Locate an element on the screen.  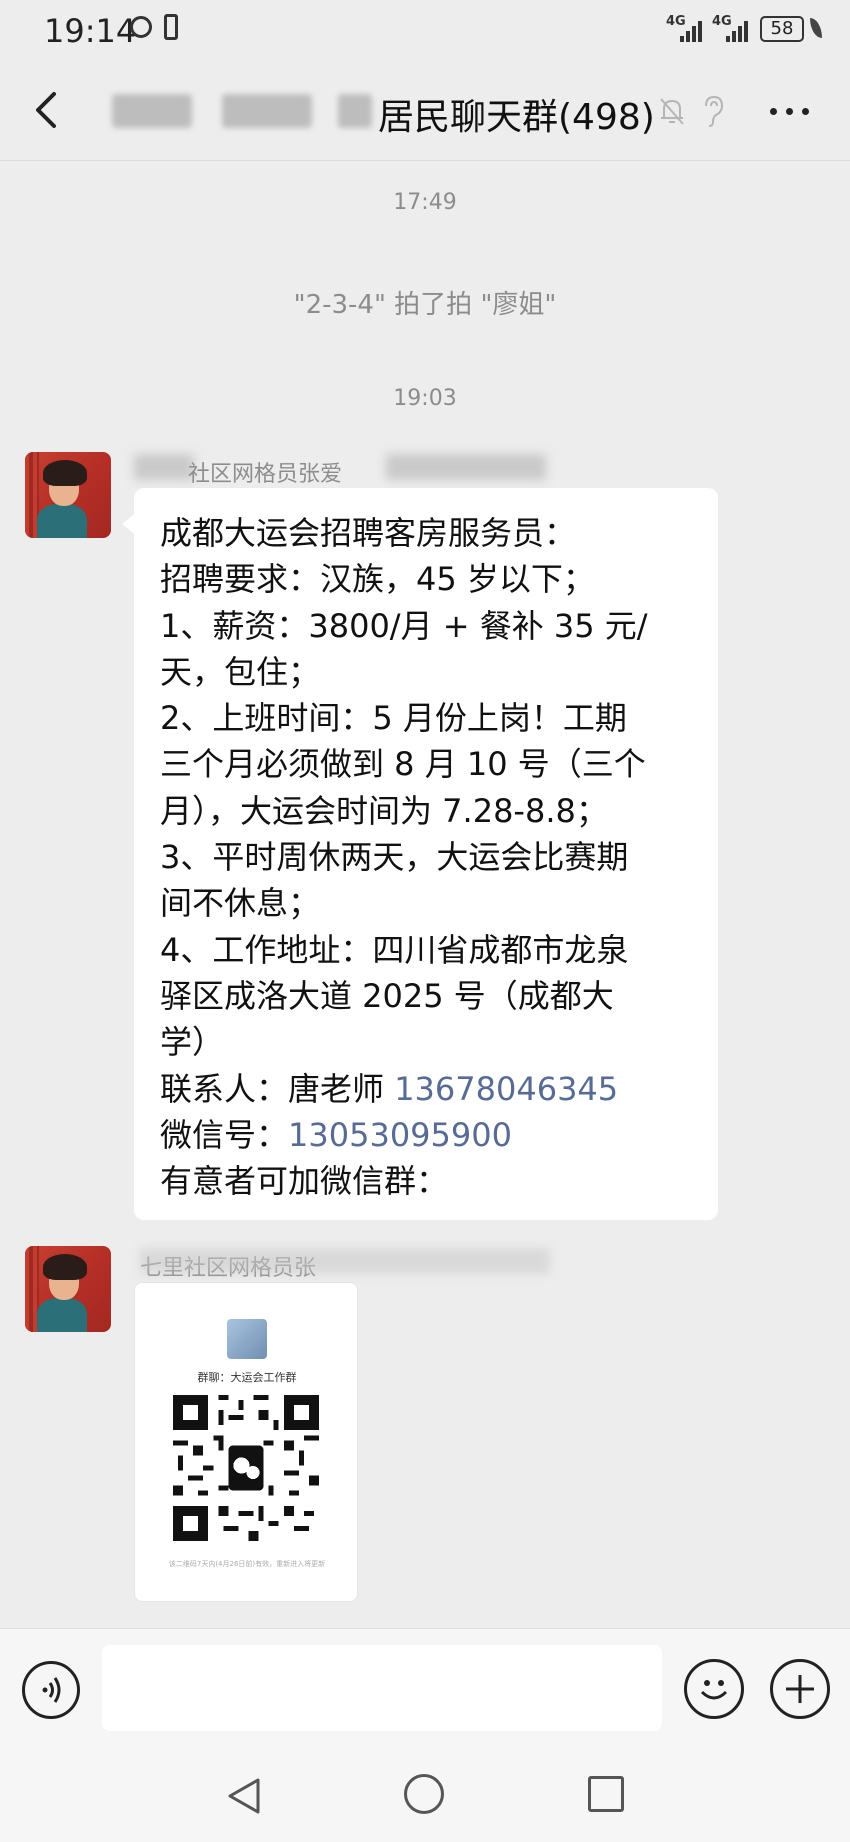
chat-title: 居民聊天群(498) is located at coordinates (516, 117).